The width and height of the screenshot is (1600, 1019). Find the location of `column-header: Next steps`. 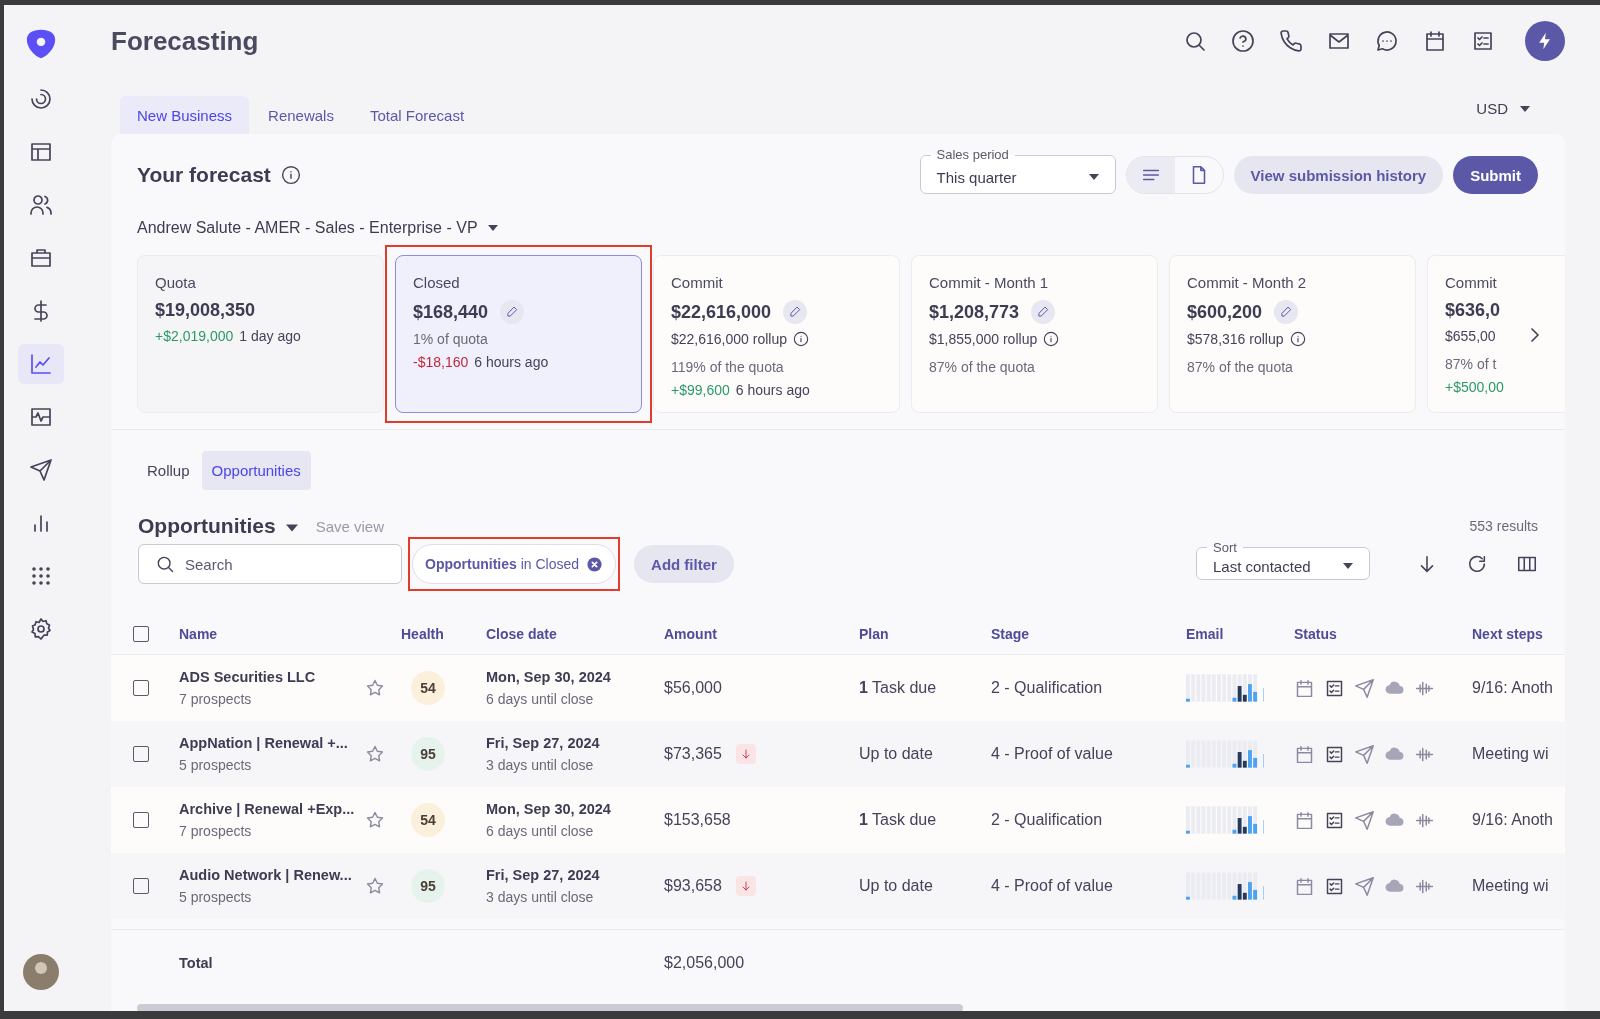

column-header: Next steps is located at coordinates (1517, 634).